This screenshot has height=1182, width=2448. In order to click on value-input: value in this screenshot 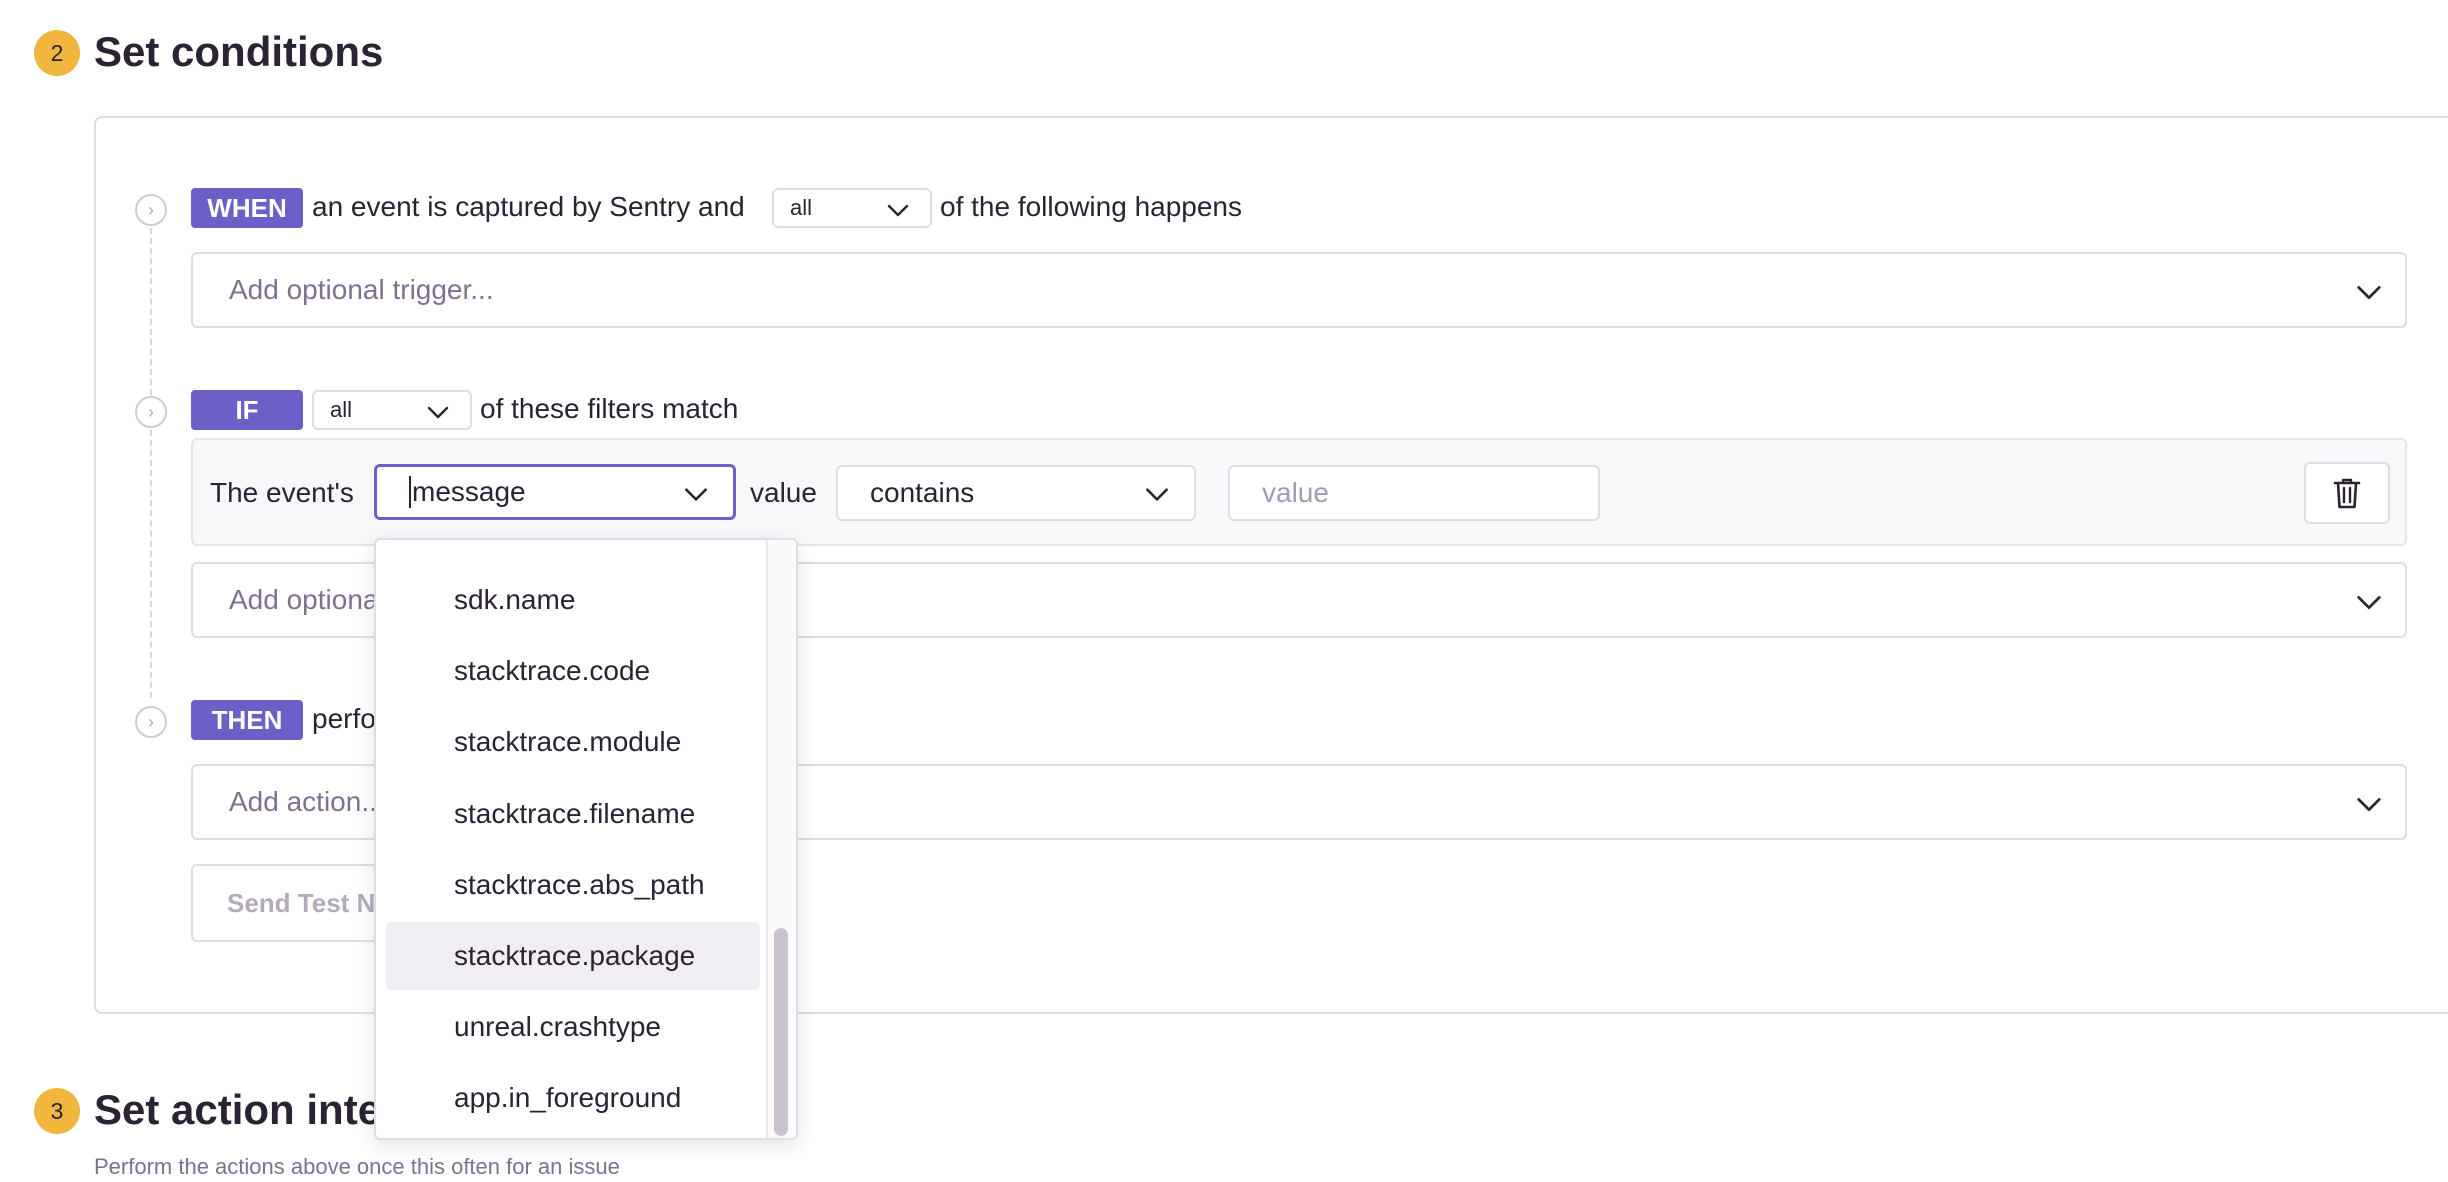, I will do `click(1414, 493)`.